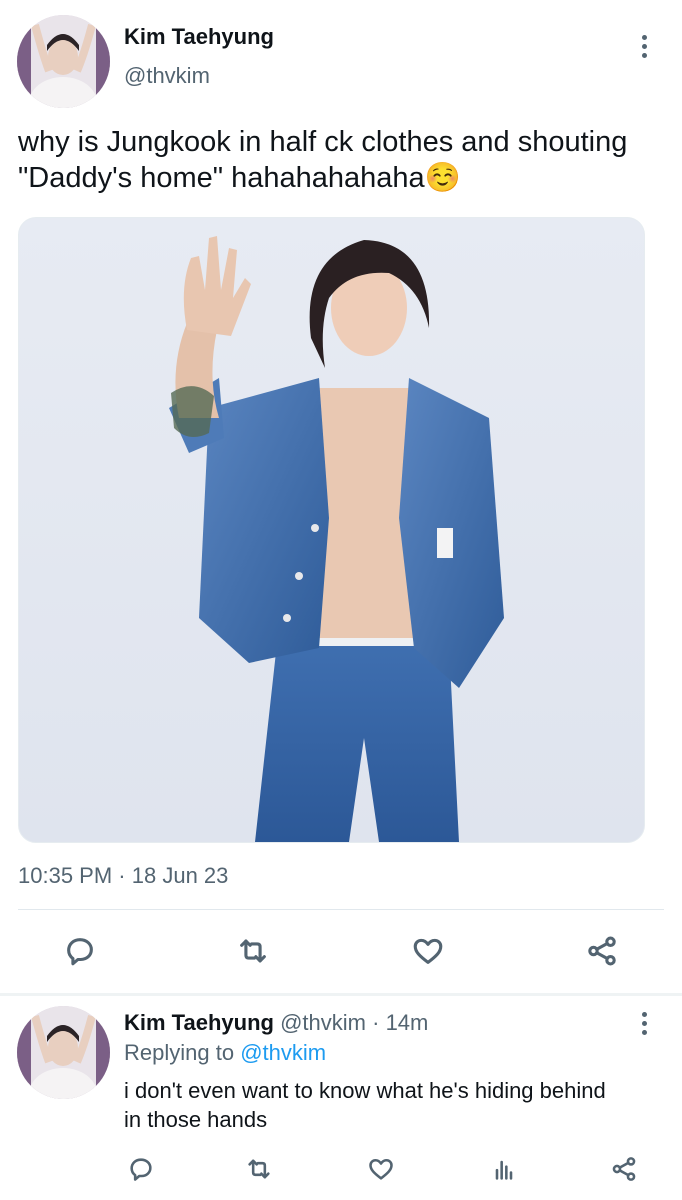  I want to click on divider, so click(341, 909).